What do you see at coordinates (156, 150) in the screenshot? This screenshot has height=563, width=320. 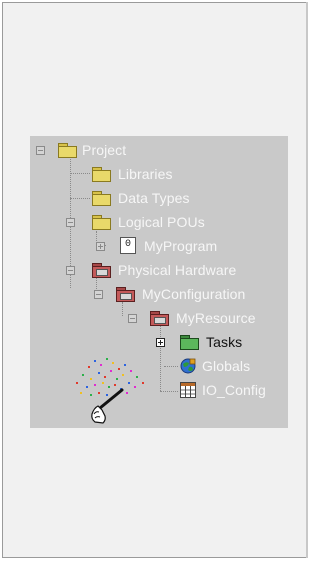 I see `tree-item-project: Project` at bounding box center [156, 150].